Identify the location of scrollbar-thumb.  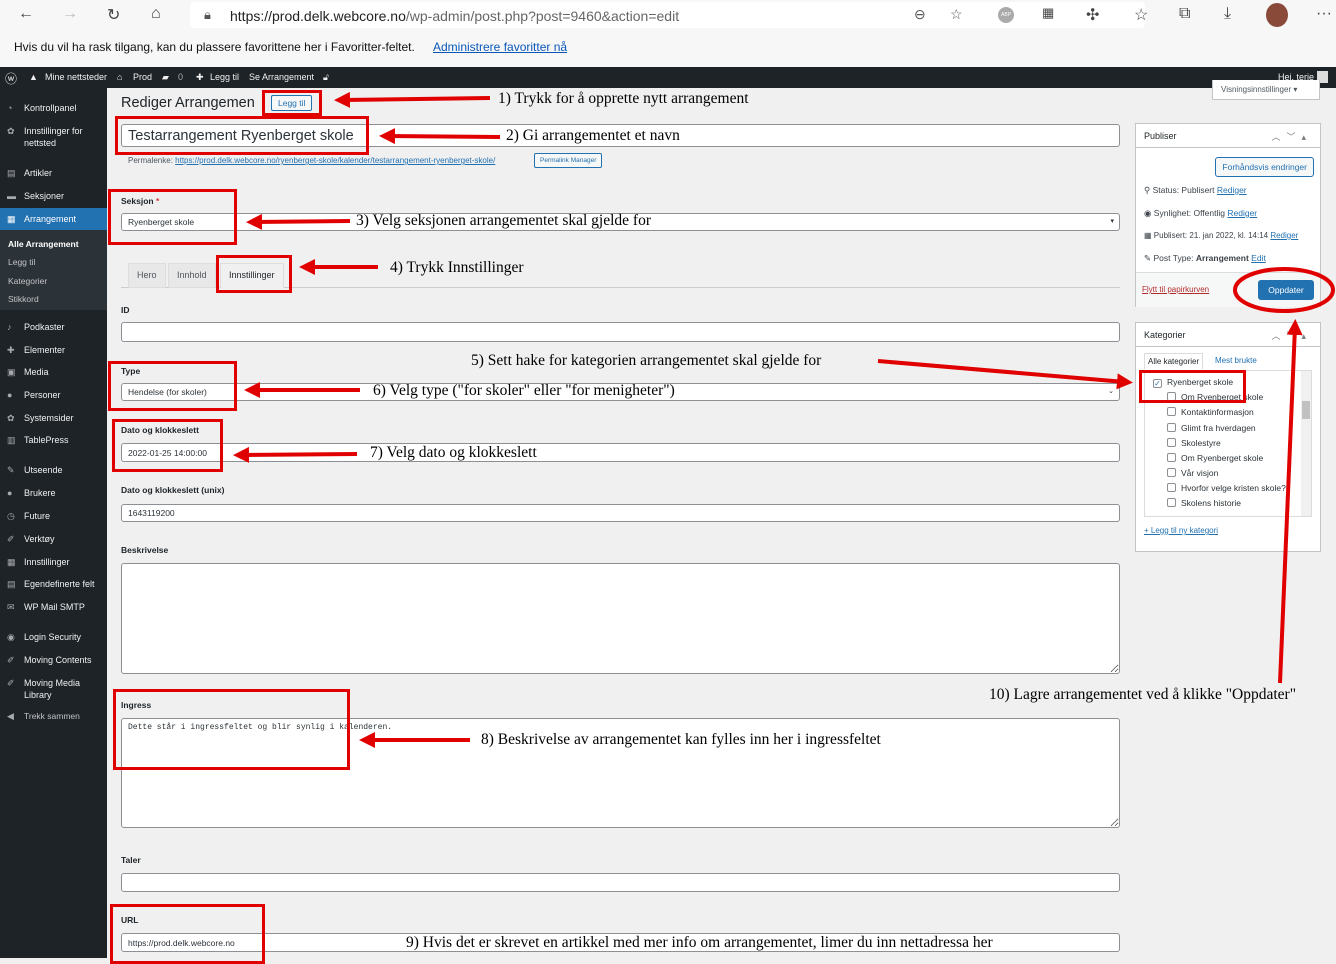
(1306, 410).